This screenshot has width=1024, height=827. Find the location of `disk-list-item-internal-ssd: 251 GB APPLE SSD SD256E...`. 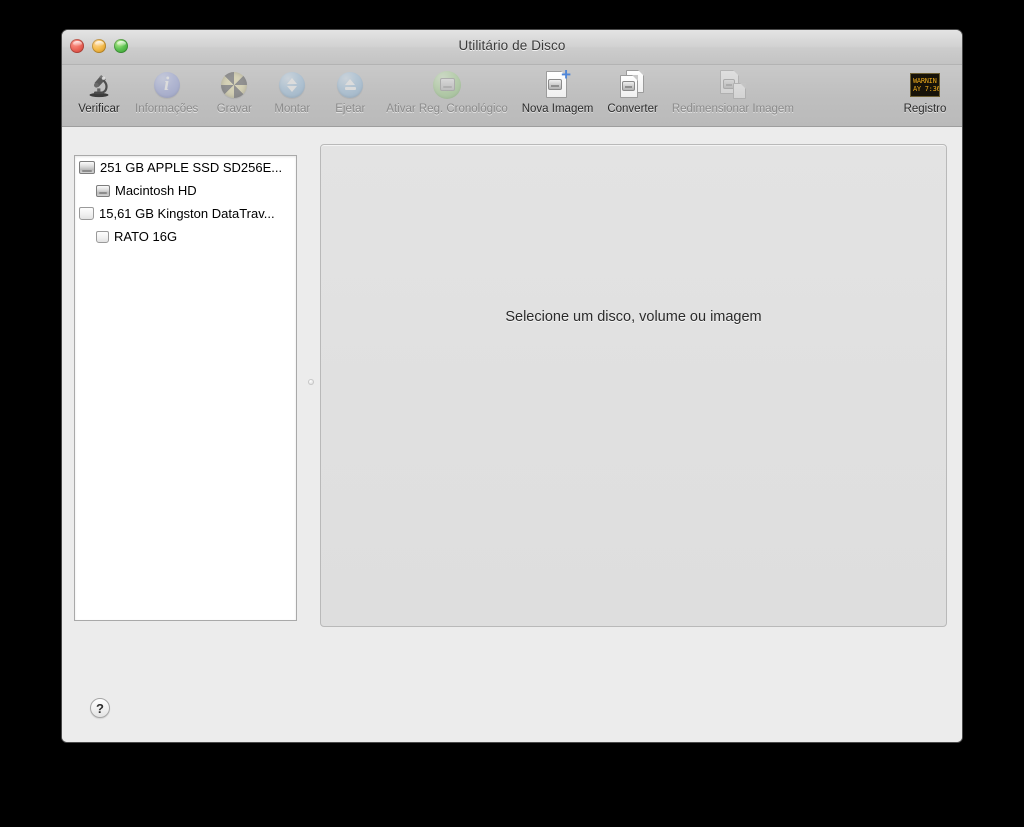

disk-list-item-internal-ssd: 251 GB APPLE SSD SD256E... is located at coordinates (185, 167).